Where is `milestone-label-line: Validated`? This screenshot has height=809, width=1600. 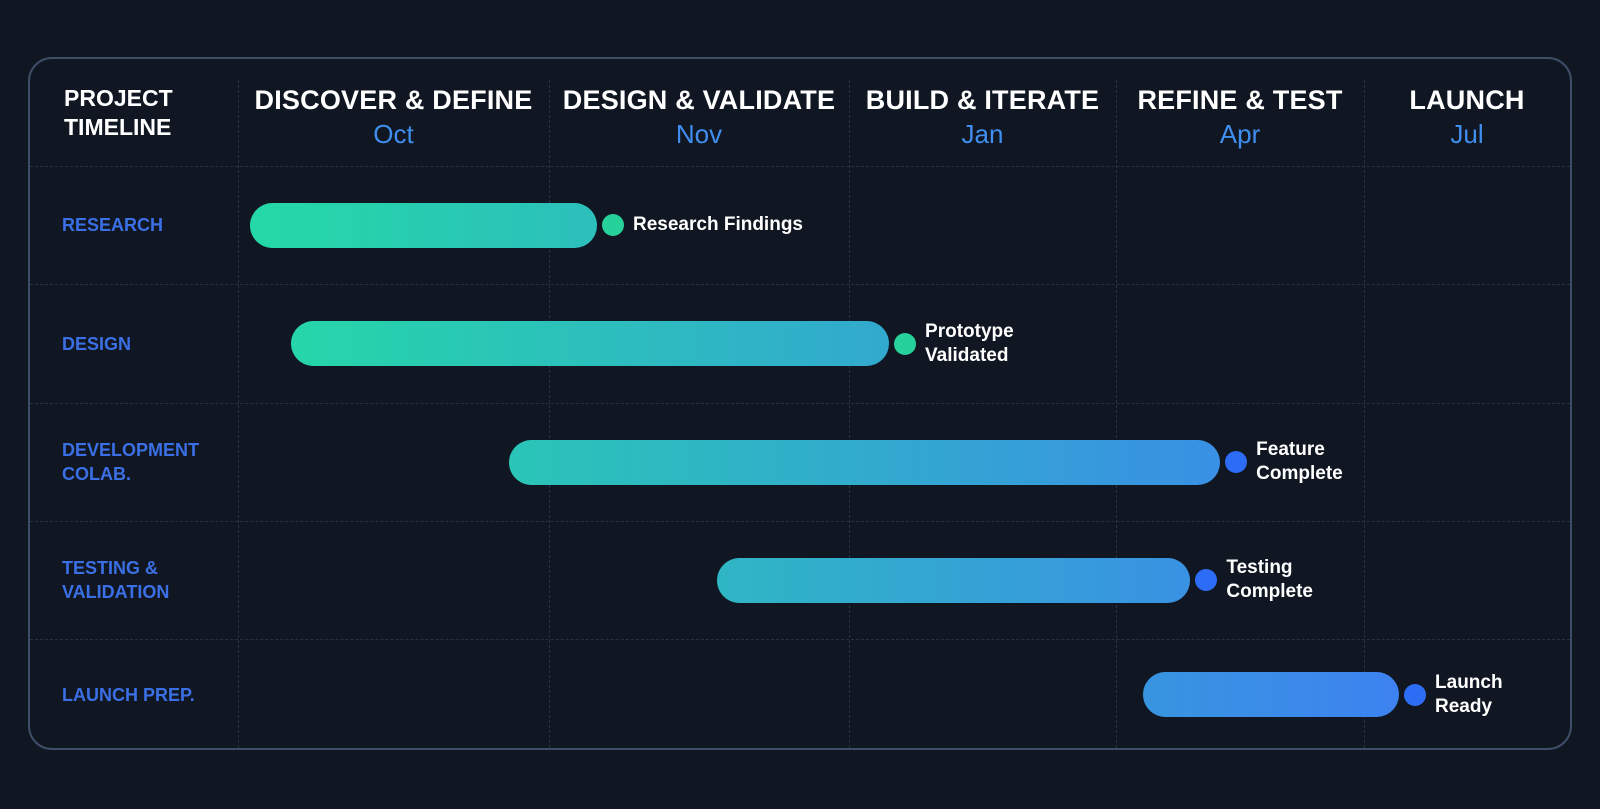
milestone-label-line: Validated is located at coordinates (967, 355).